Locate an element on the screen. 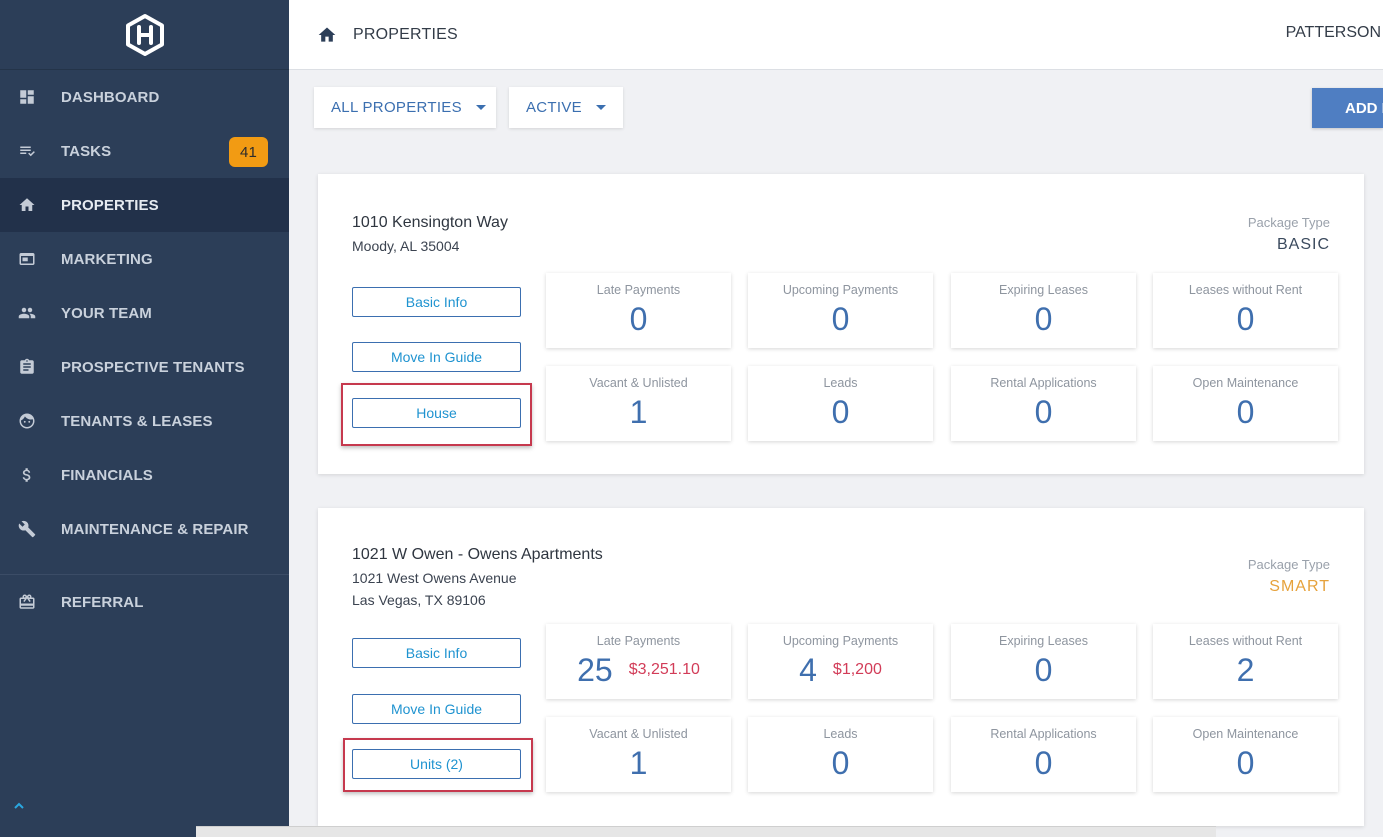  sidebar-item-label: TENANTS & LEASES is located at coordinates (137, 421).